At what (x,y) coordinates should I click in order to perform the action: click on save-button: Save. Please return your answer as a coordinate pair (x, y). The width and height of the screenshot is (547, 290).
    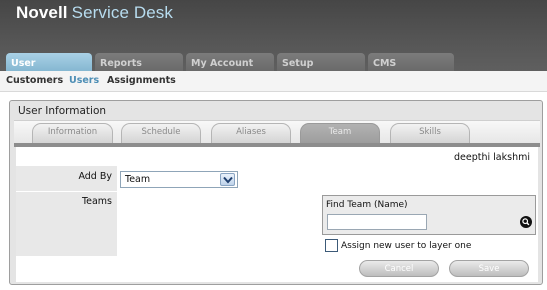
    Looking at the image, I should click on (489, 268).